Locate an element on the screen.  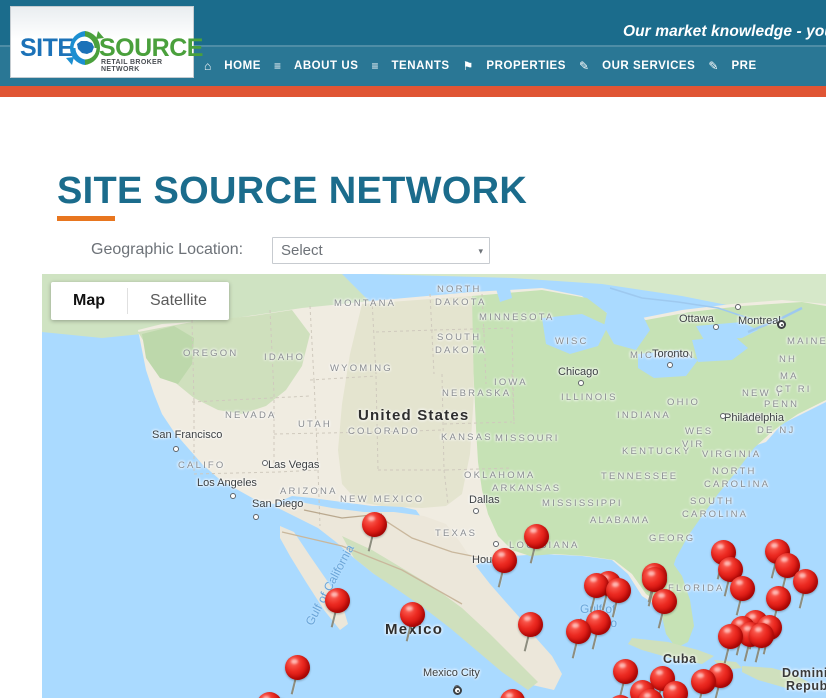
nav-item-home: HOME is located at coordinates (242, 66).